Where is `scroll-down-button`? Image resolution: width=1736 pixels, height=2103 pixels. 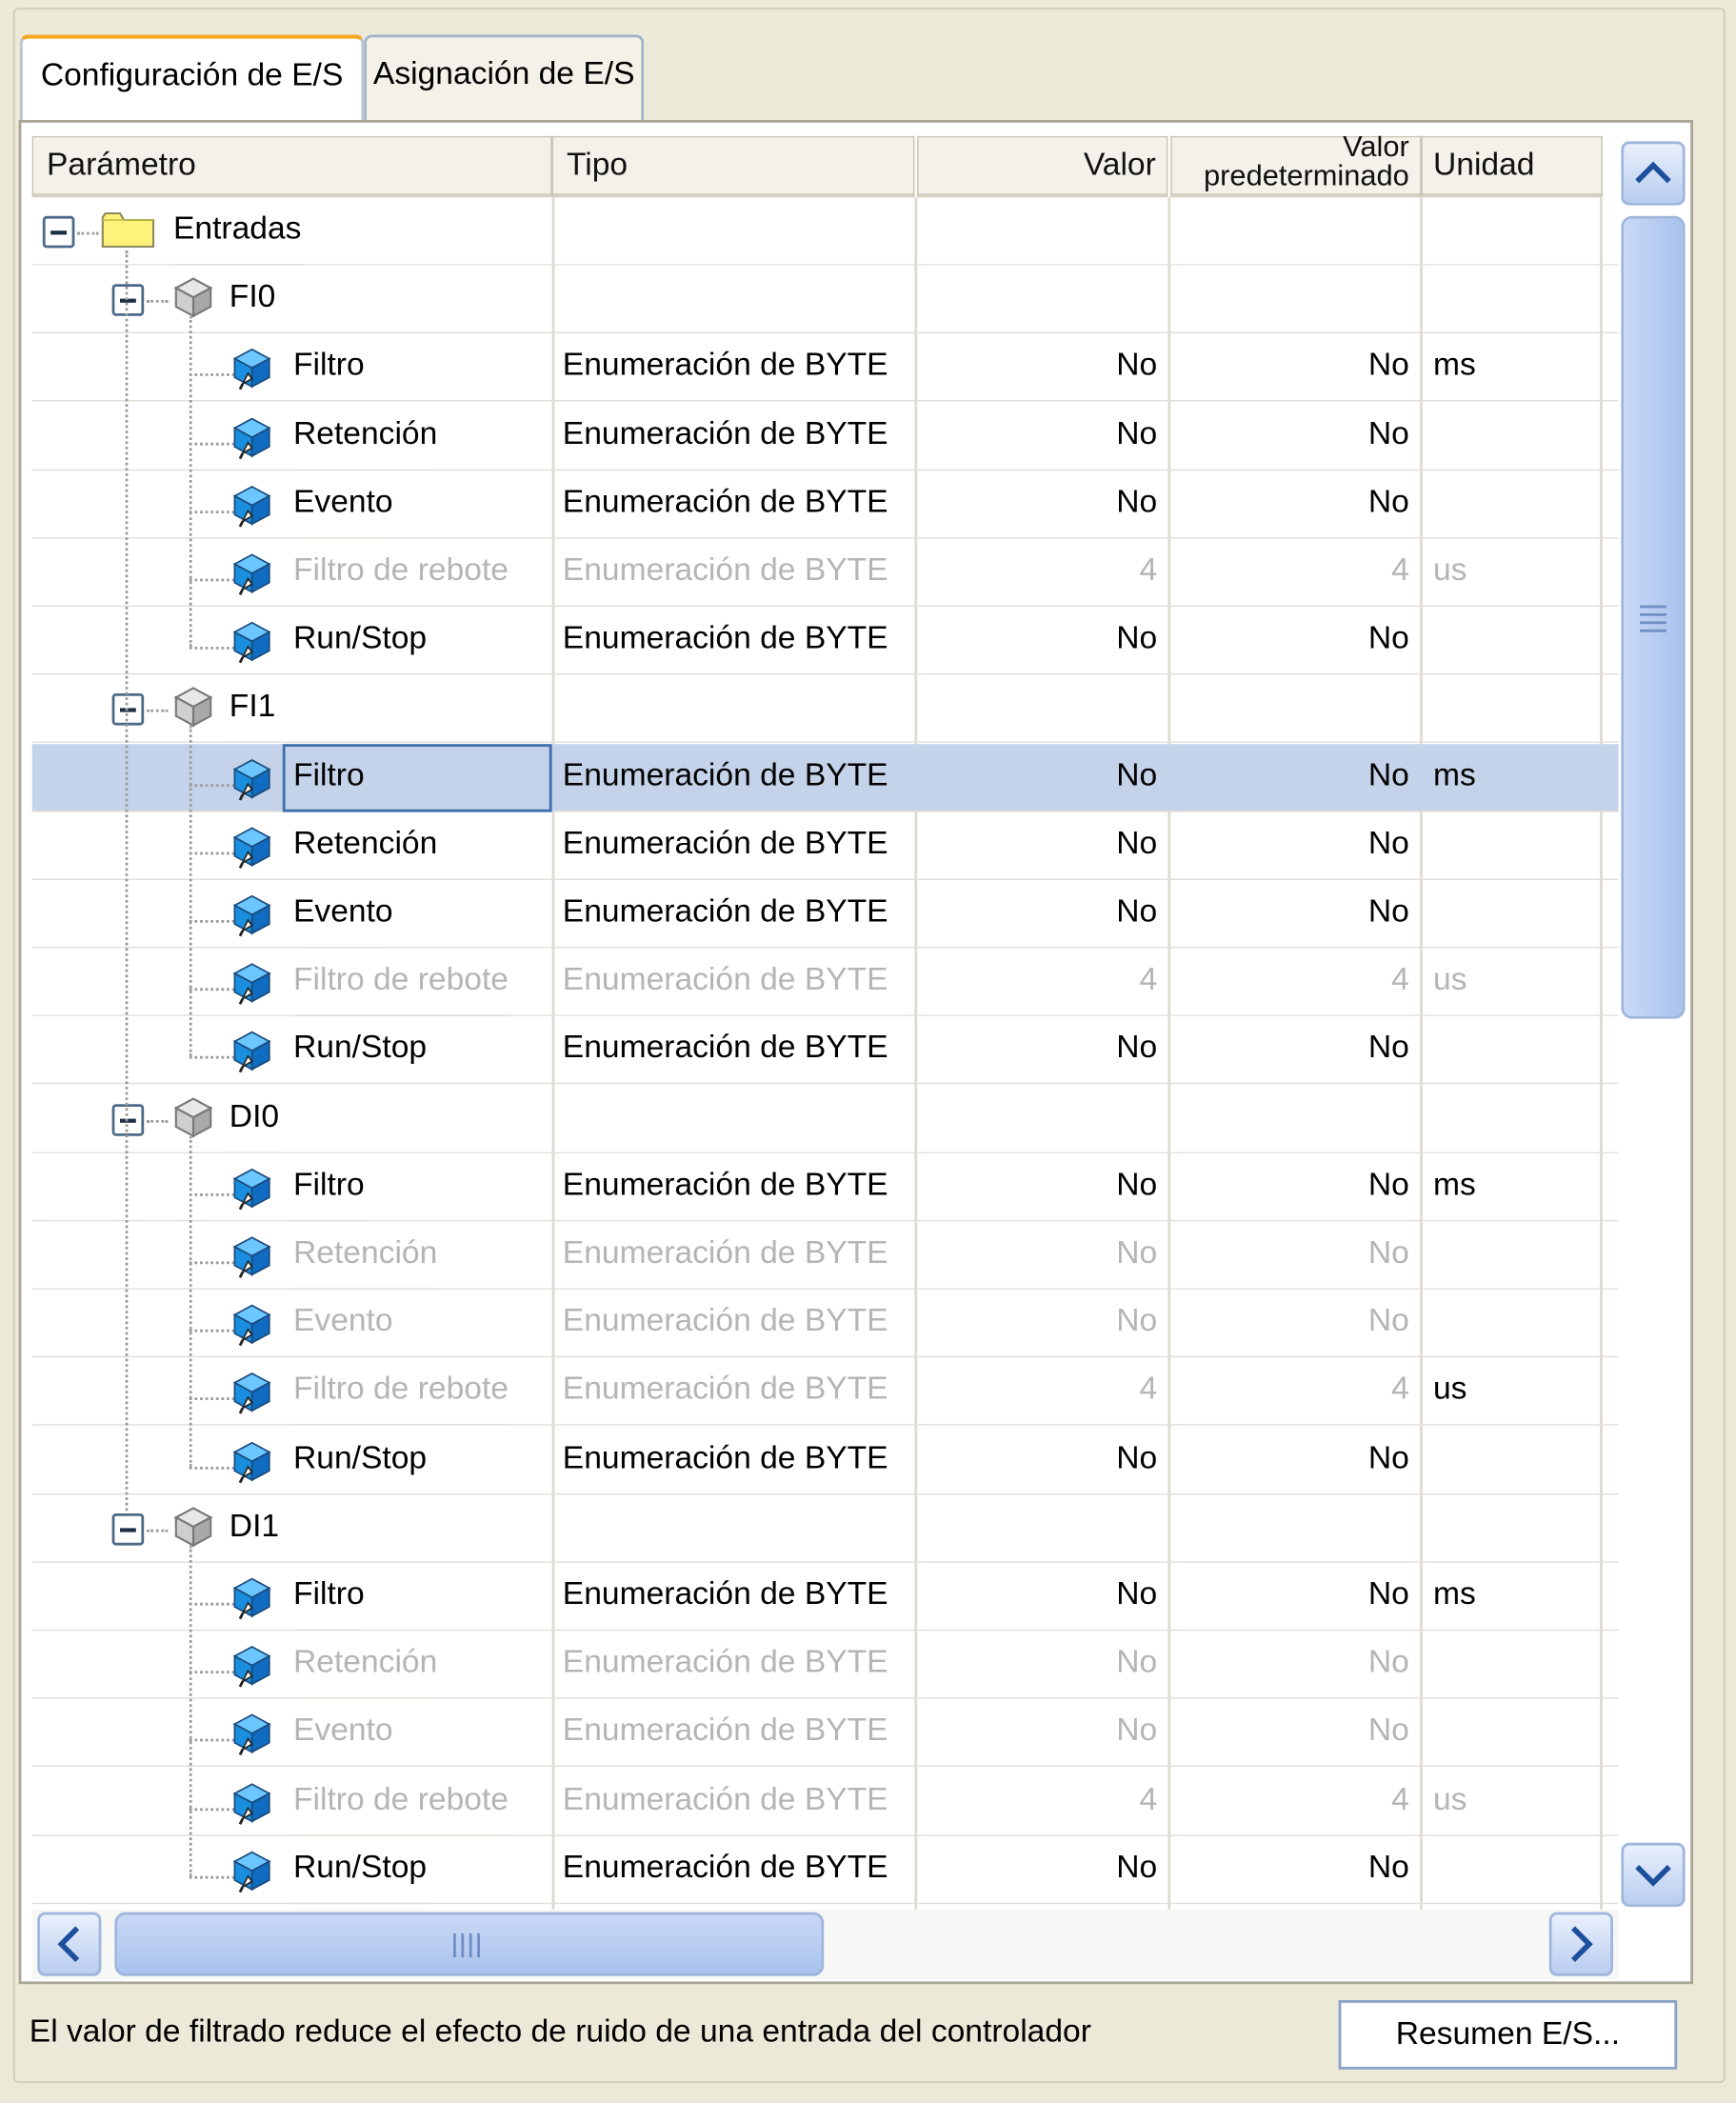
scroll-down-button is located at coordinates (1653, 1875).